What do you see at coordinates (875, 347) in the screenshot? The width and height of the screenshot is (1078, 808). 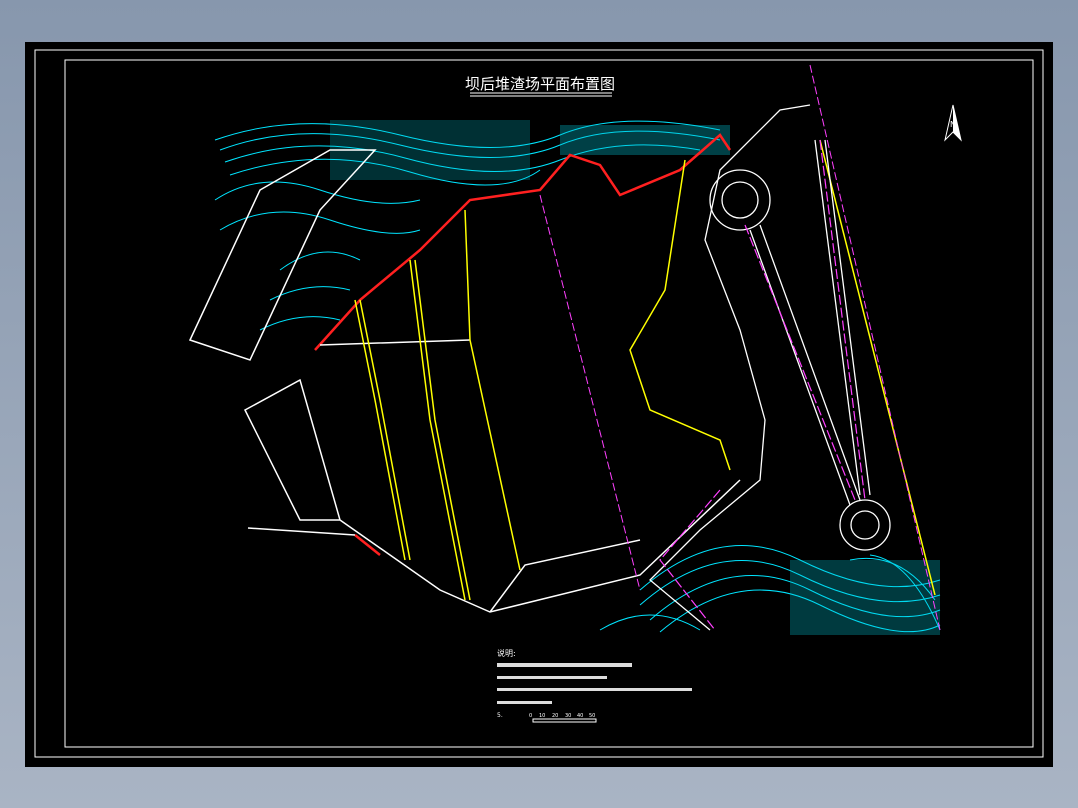 I see `boundary-centerline` at bounding box center [875, 347].